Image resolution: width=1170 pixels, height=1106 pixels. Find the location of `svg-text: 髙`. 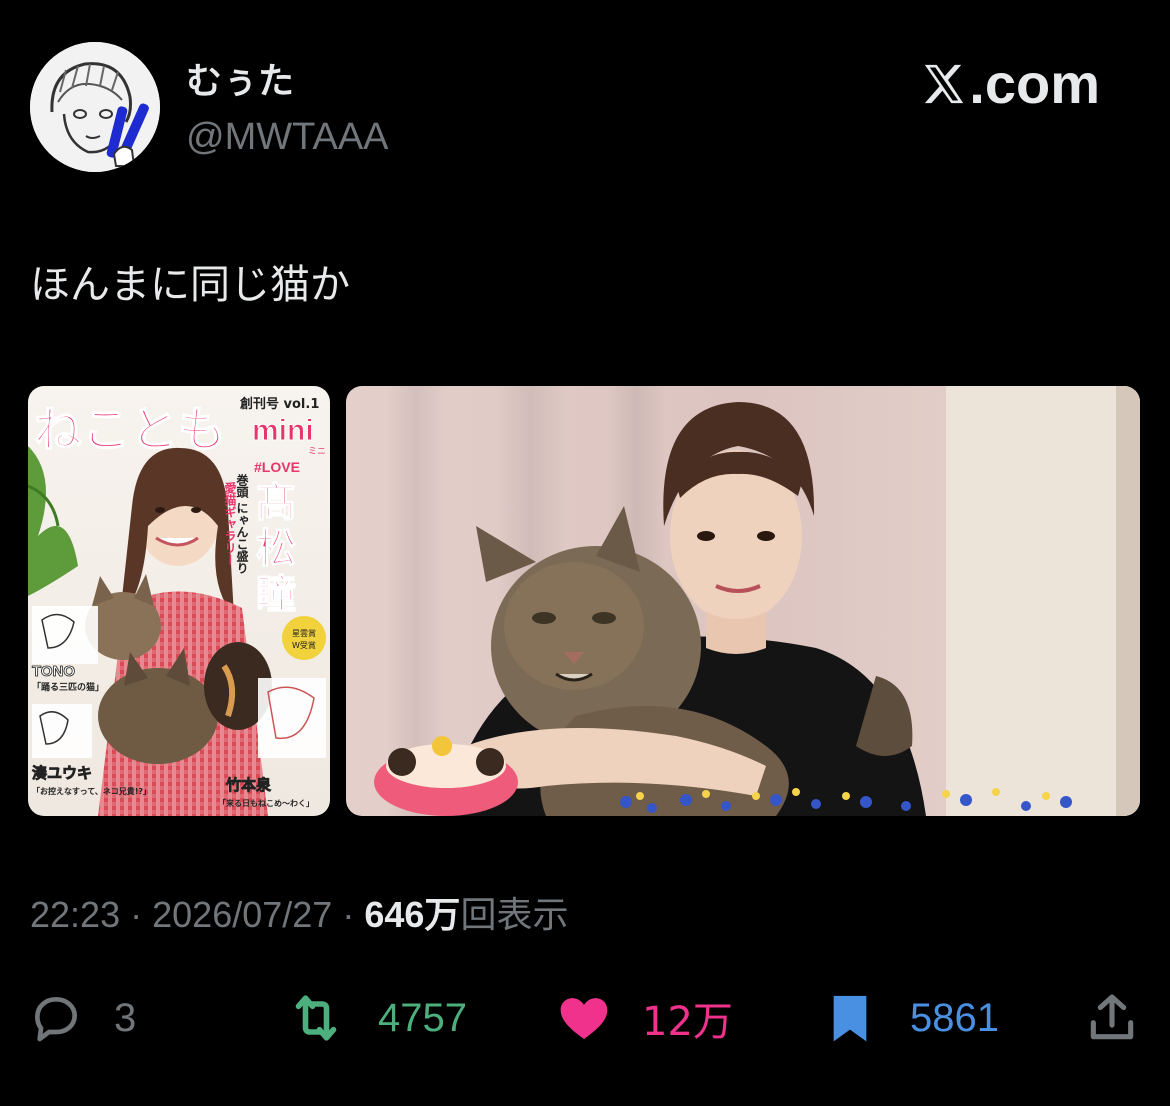

svg-text: 髙 is located at coordinates (276, 503).